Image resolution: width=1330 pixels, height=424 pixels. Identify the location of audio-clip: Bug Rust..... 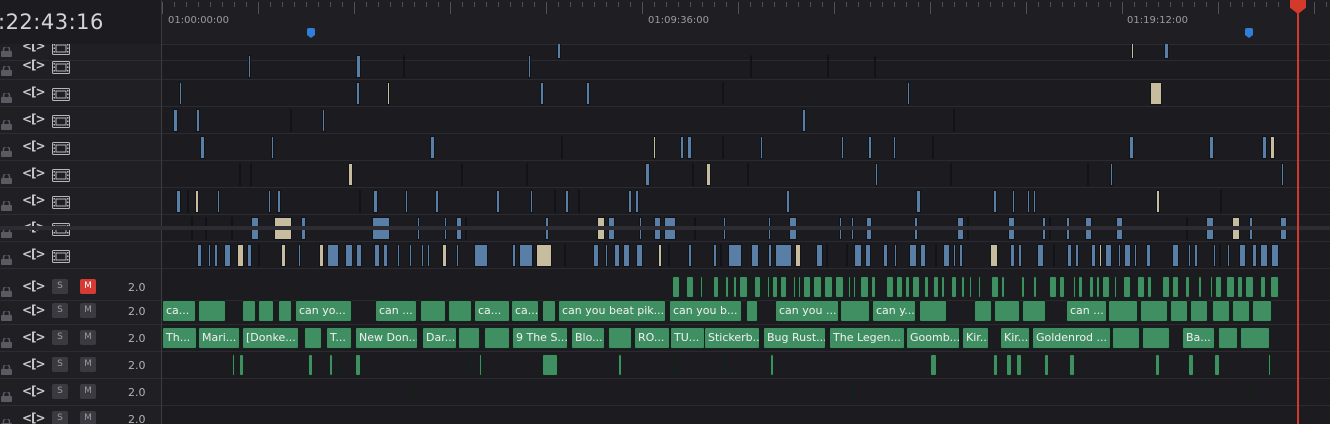
(794, 338).